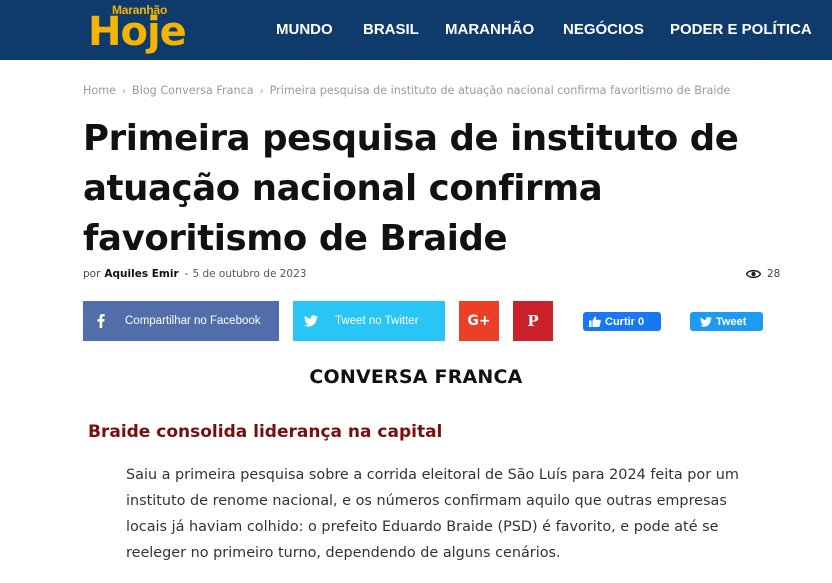 The width and height of the screenshot is (832, 583). I want to click on twitter-tweet-button: Tweet, so click(726, 321).